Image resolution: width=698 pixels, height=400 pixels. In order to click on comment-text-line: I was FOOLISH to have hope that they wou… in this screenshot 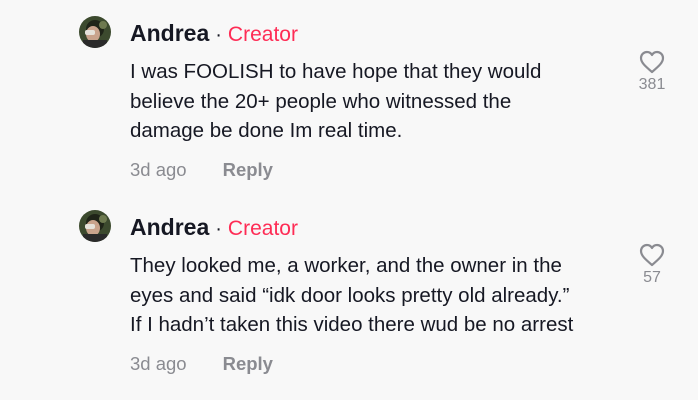, I will do `click(336, 71)`.